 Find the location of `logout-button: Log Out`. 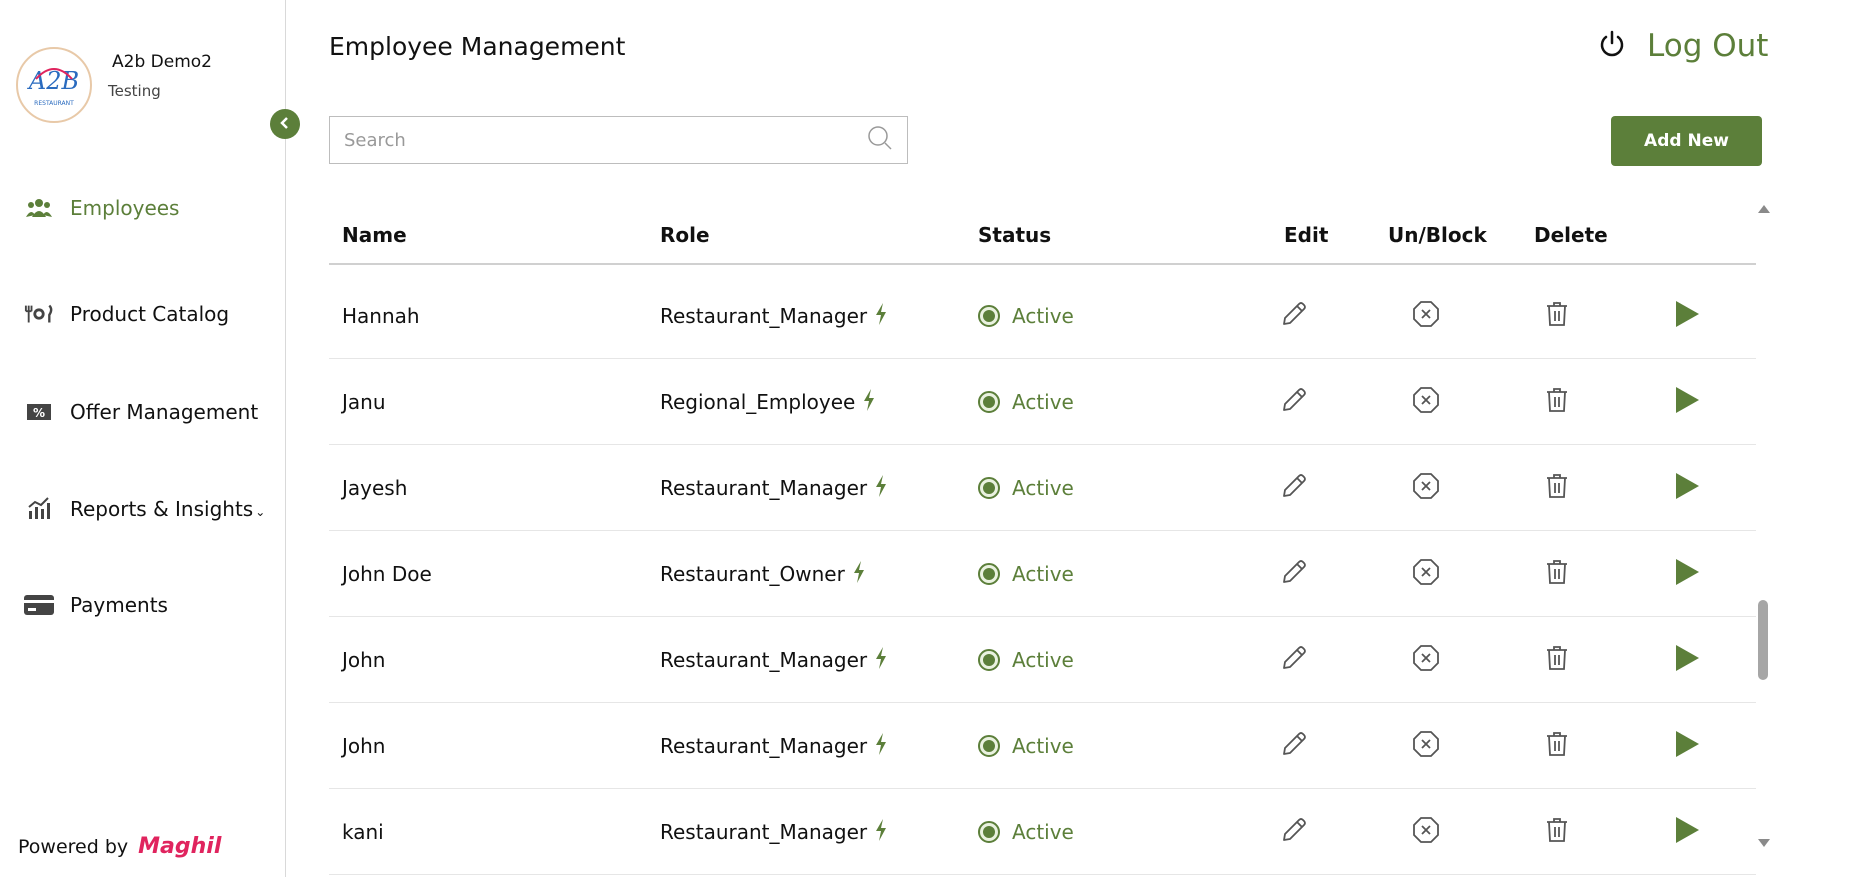

logout-button: Log Out is located at coordinates (1682, 46).